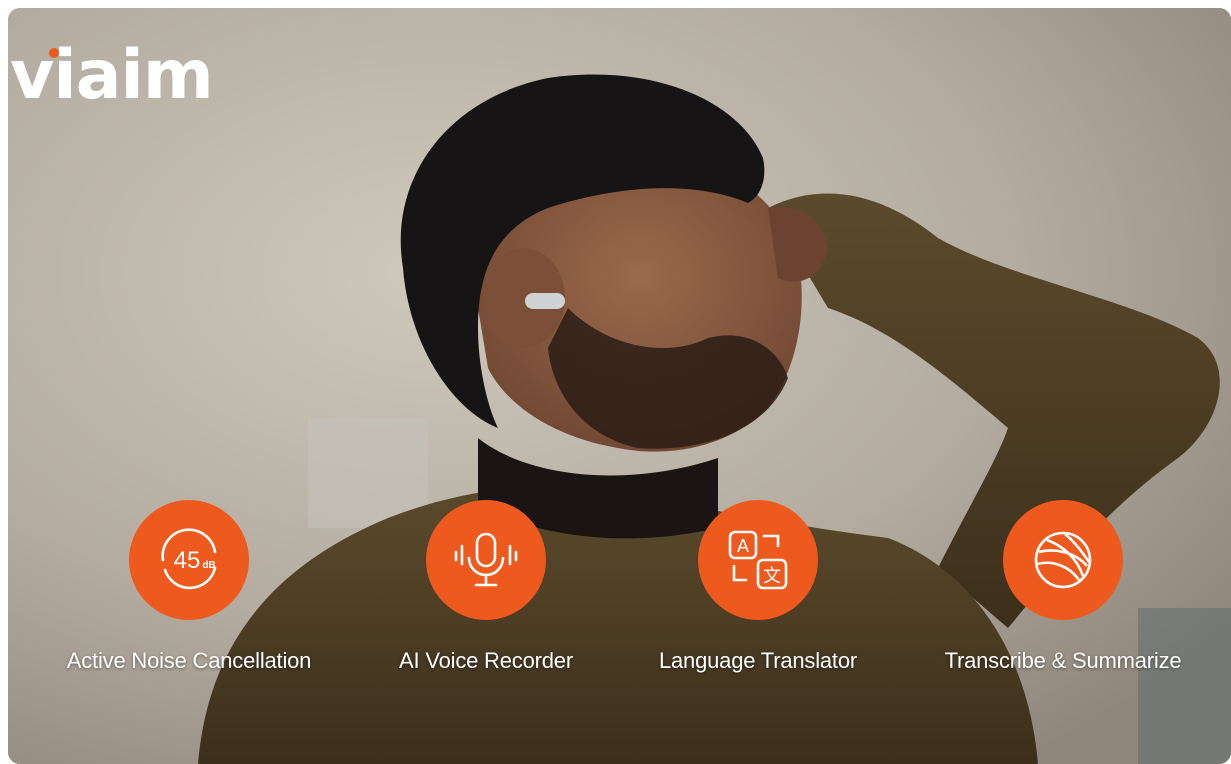 The width and height of the screenshot is (1231, 764). I want to click on feature-label: Active Noise Cancellation, so click(189, 660).